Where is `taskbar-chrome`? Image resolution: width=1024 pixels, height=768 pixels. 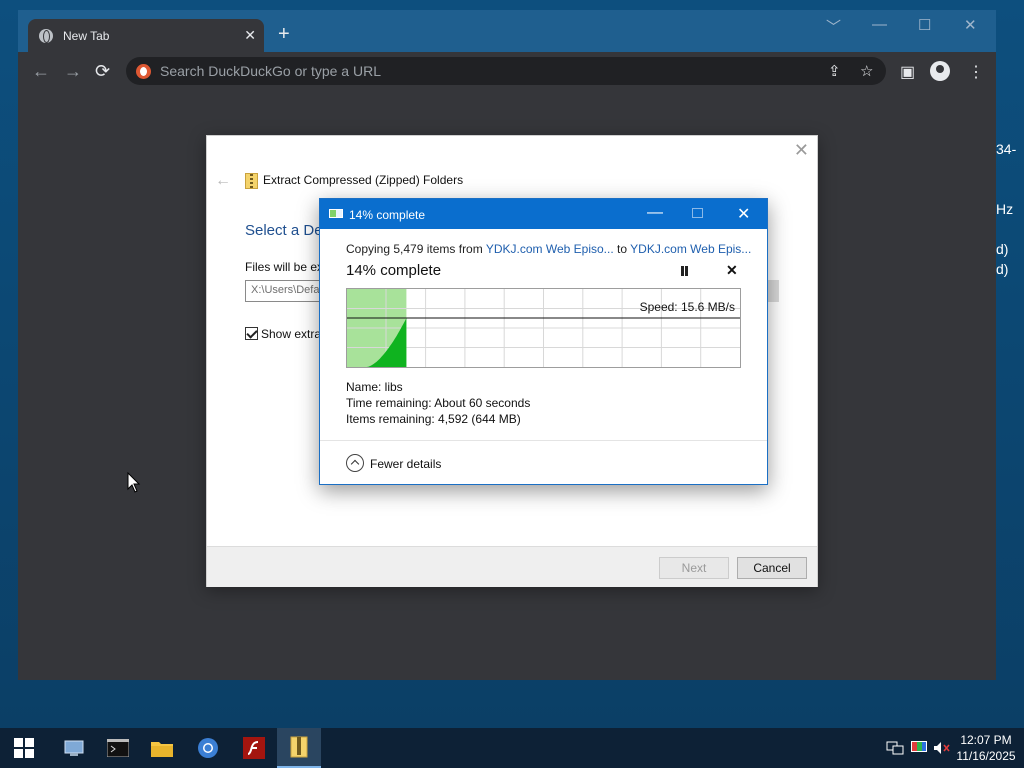
taskbar-chrome is located at coordinates (208, 748).